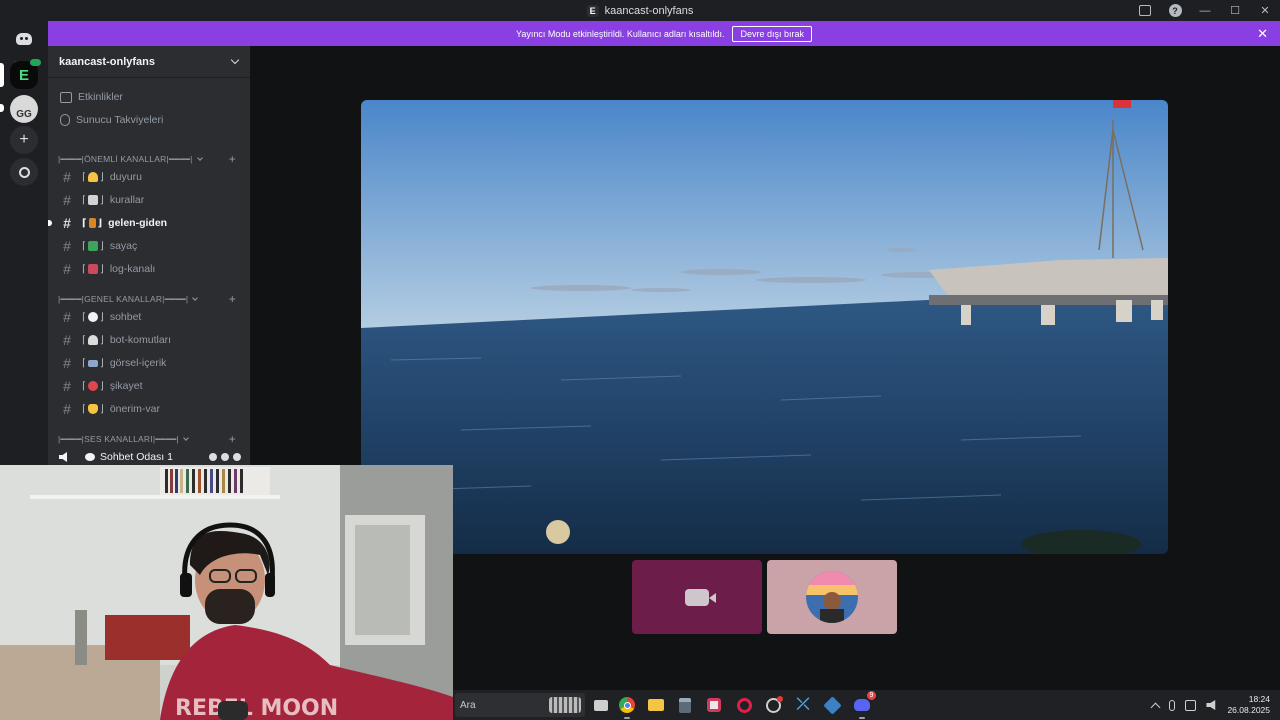 Image resolution: width=1280 pixels, height=720 pixels. I want to click on no-entry-emoji-icon, so click(92, 386).